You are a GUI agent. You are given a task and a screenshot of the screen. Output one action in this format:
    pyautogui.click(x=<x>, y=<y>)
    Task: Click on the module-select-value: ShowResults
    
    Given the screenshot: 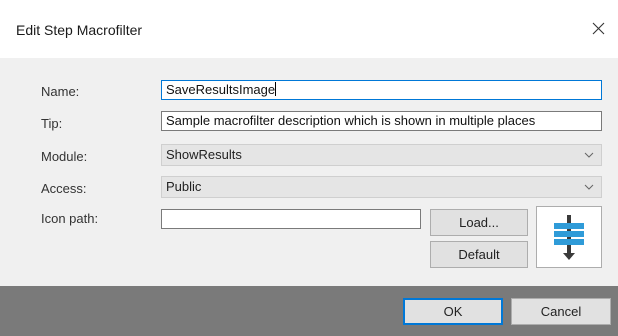 What is the action you would take?
    pyautogui.click(x=204, y=154)
    